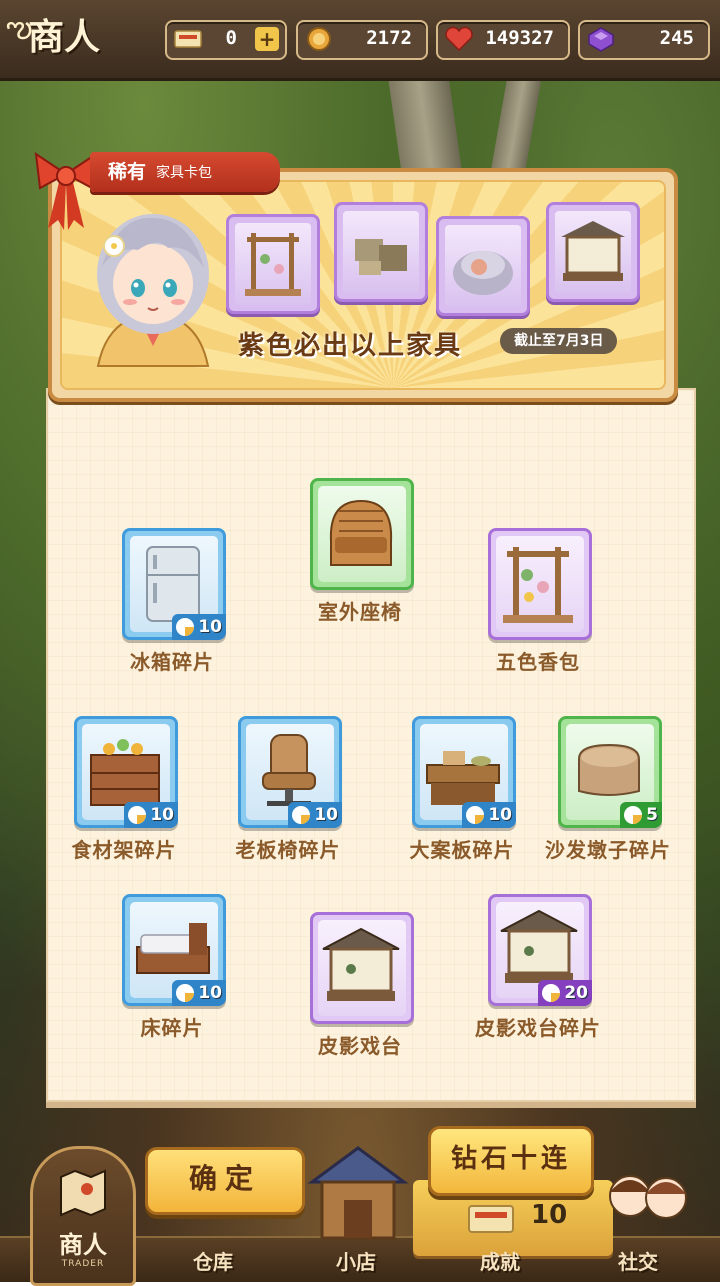  I want to click on outdoor-chair-icon, so click(361, 532).